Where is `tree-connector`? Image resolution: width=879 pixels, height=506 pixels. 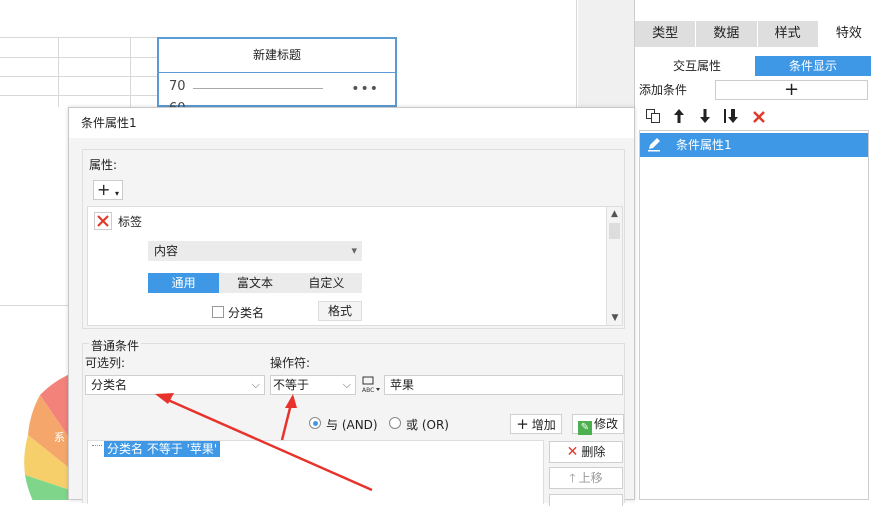 tree-connector is located at coordinates (97, 445).